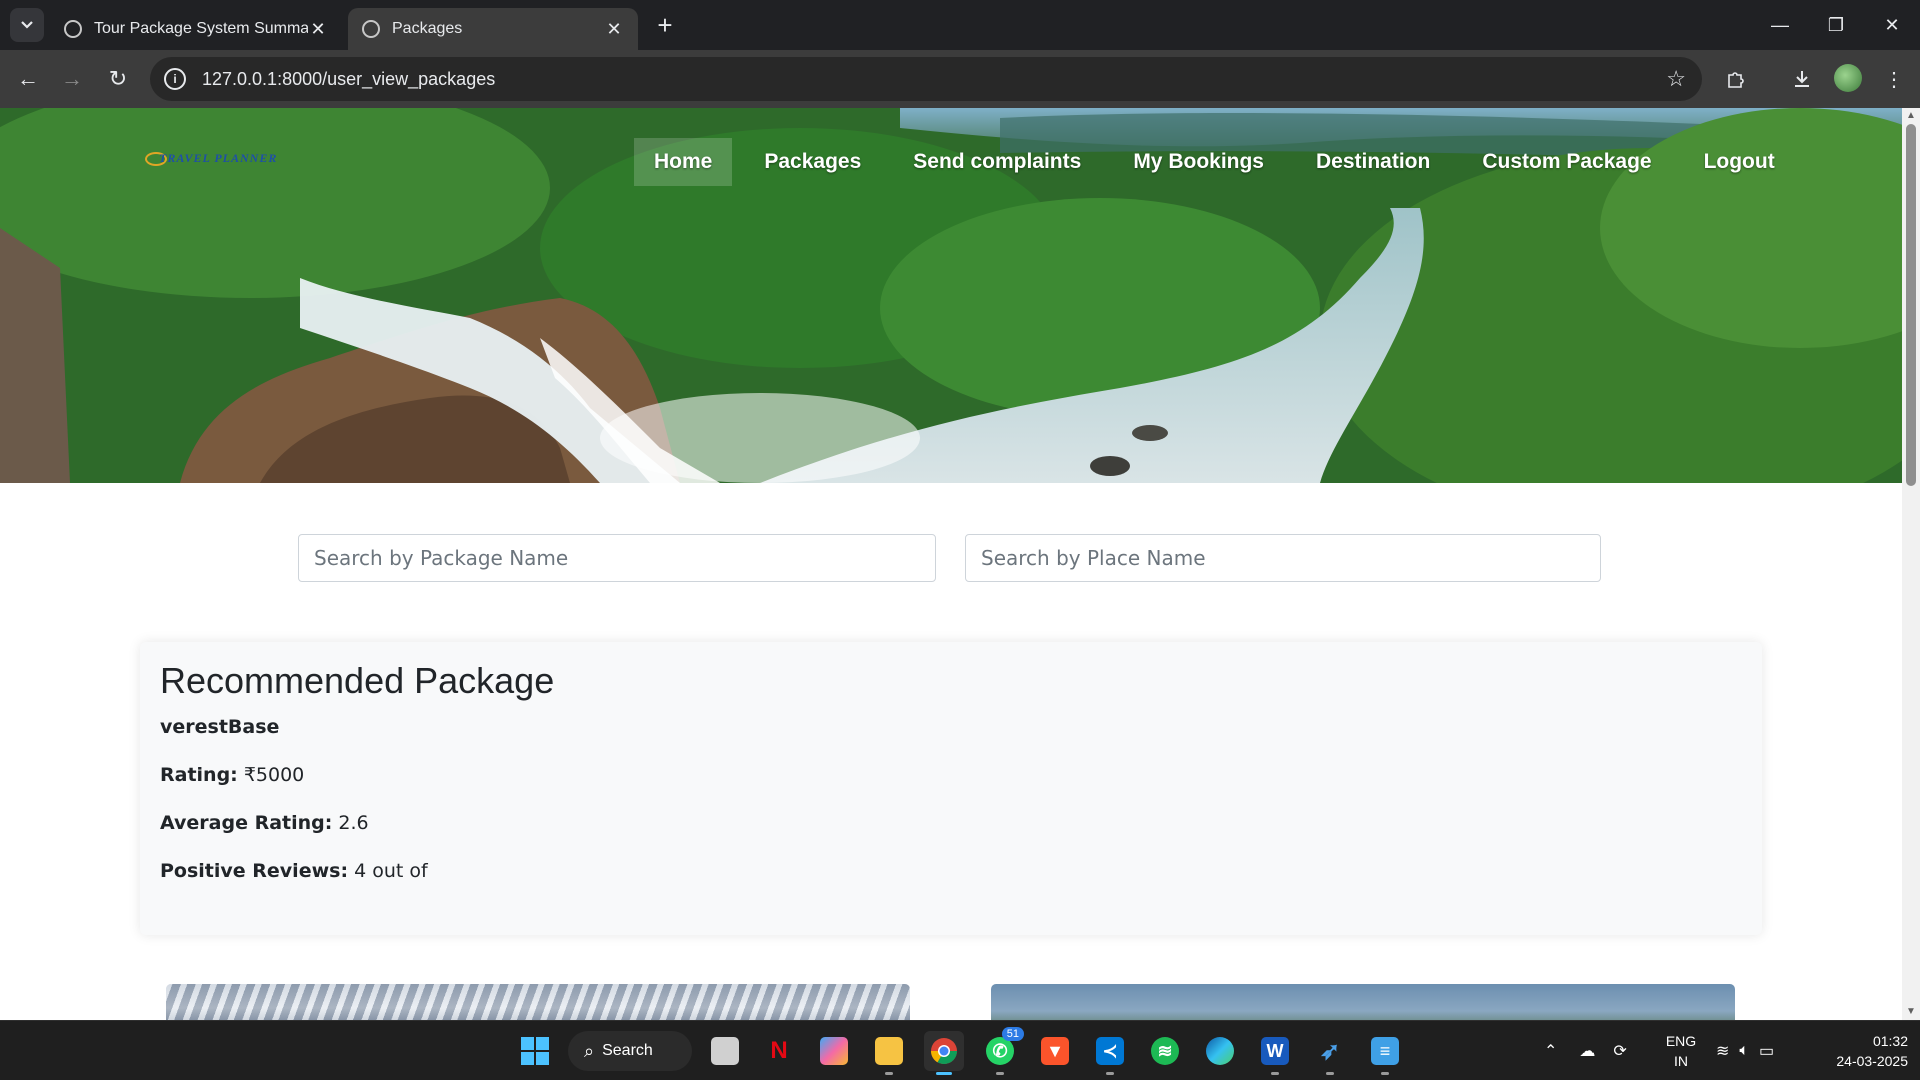 This screenshot has height=1080, width=1920. Describe the element at coordinates (1550, 1051) in the screenshot. I see `show-hidden-icons-icon: ⌃` at that location.